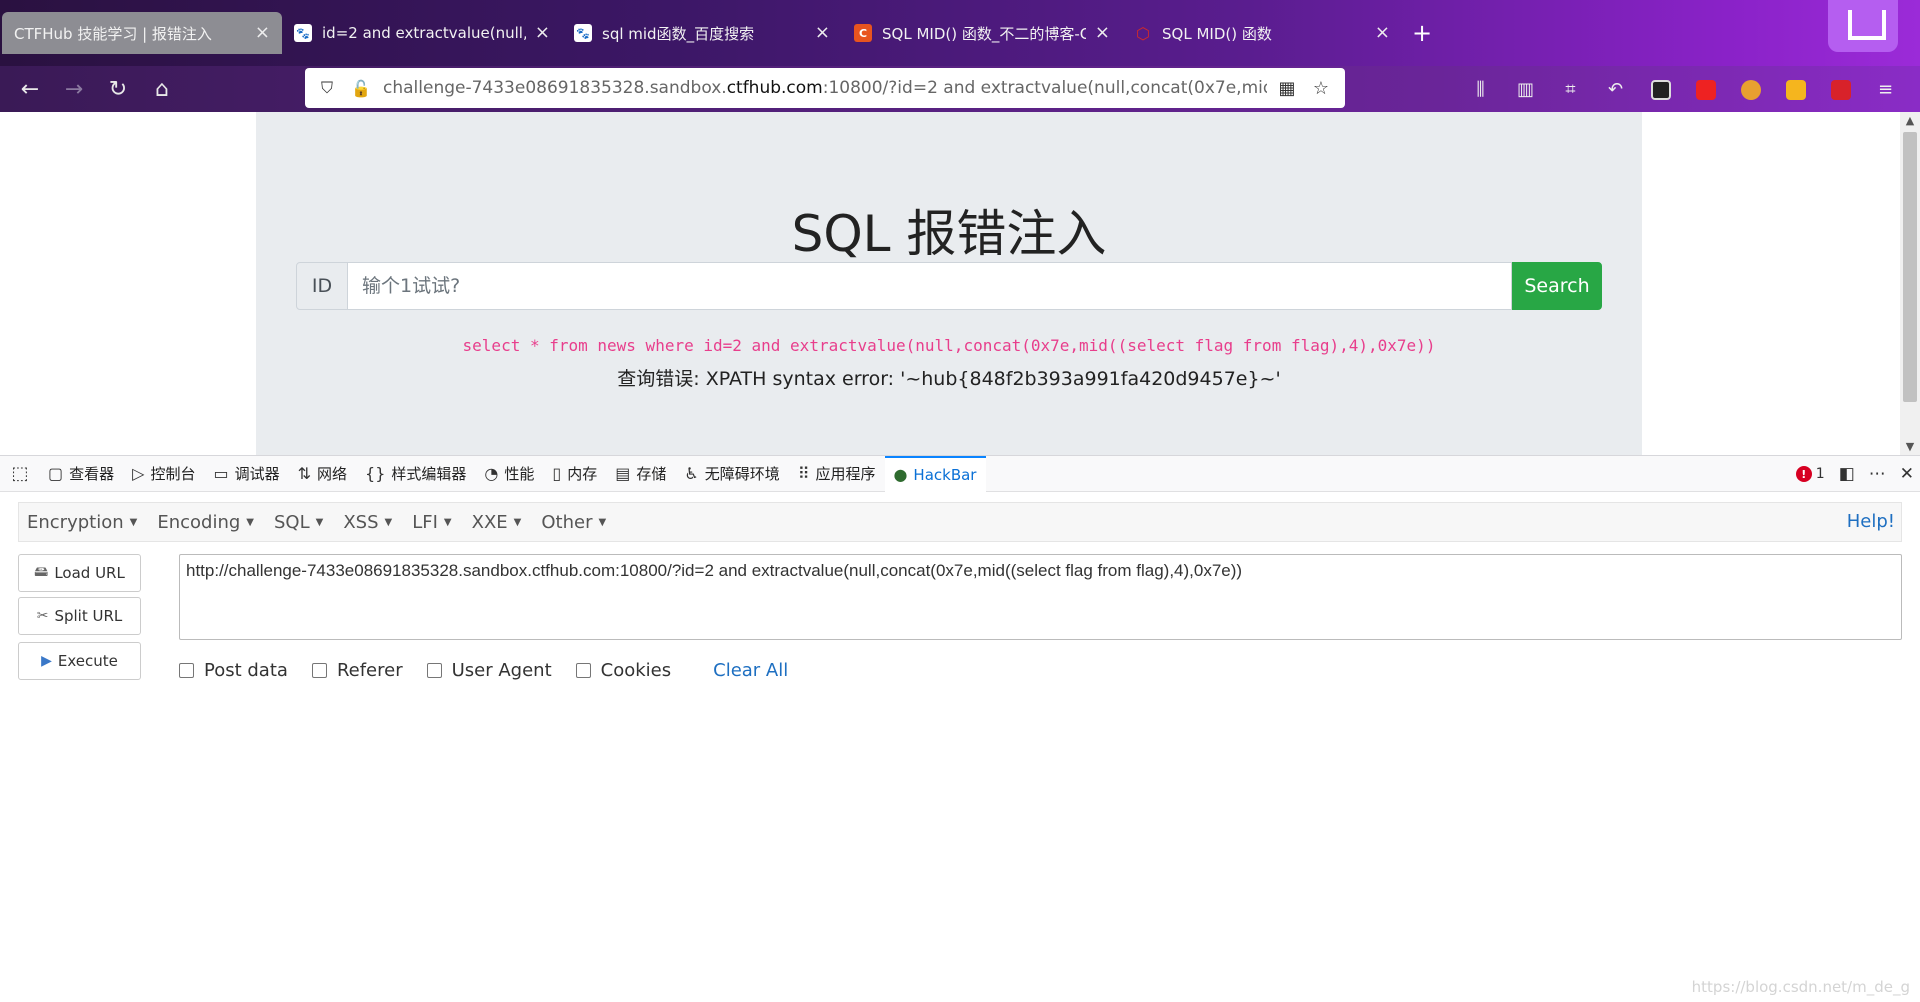 This screenshot has height=1002, width=1920. I want to click on menu-label: LFI, so click(425, 522).